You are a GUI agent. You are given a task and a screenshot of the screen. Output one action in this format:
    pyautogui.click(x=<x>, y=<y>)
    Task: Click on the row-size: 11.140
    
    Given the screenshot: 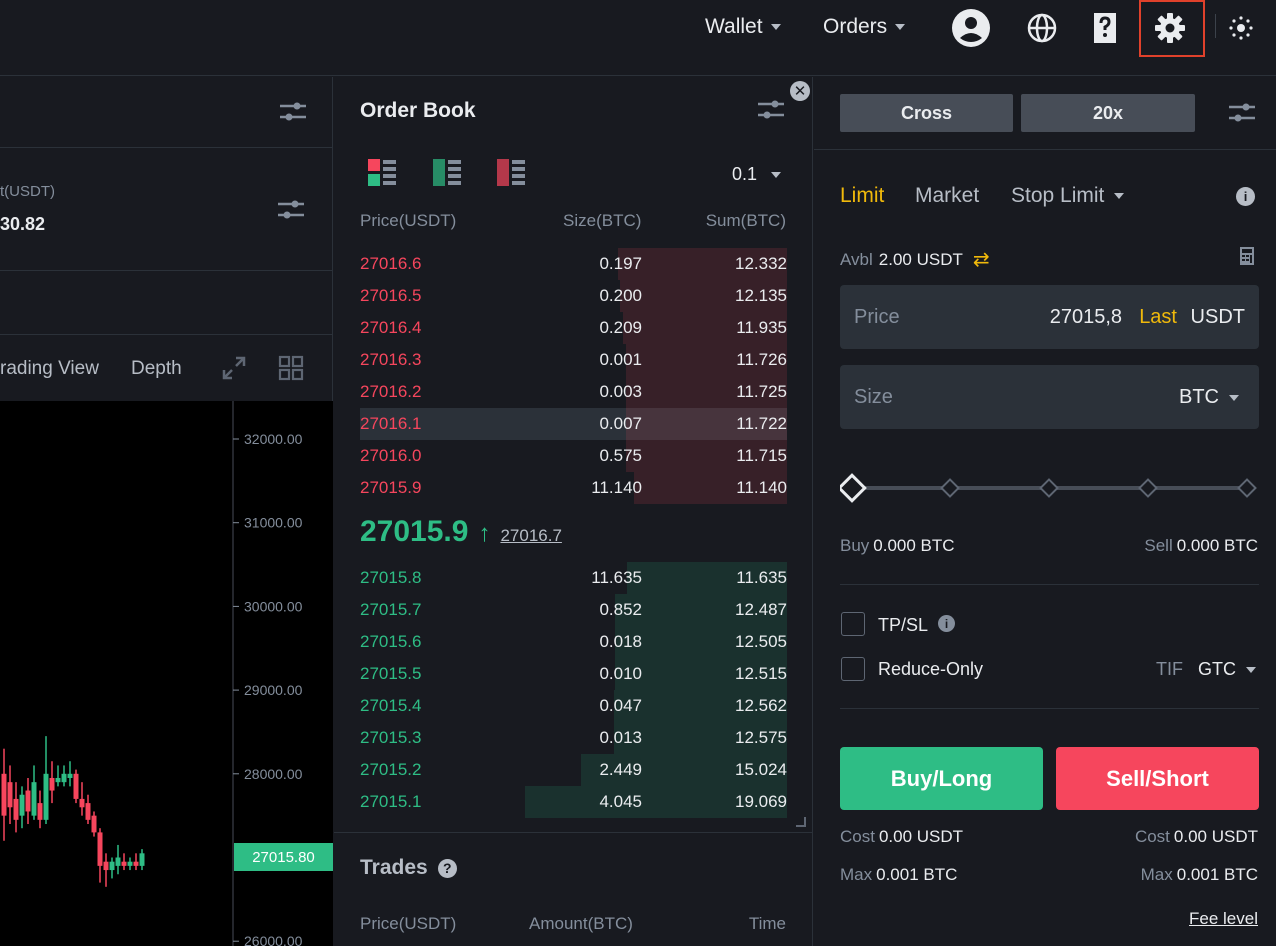 What is the action you would take?
    pyautogui.click(x=616, y=487)
    